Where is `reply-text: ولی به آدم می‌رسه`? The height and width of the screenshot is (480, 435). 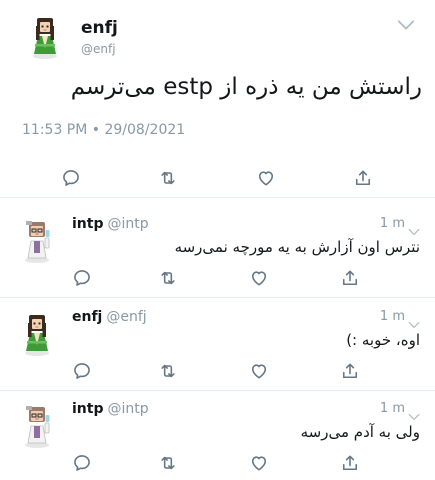 reply-text: ولی به آدم می‌رسه is located at coordinates (360, 432).